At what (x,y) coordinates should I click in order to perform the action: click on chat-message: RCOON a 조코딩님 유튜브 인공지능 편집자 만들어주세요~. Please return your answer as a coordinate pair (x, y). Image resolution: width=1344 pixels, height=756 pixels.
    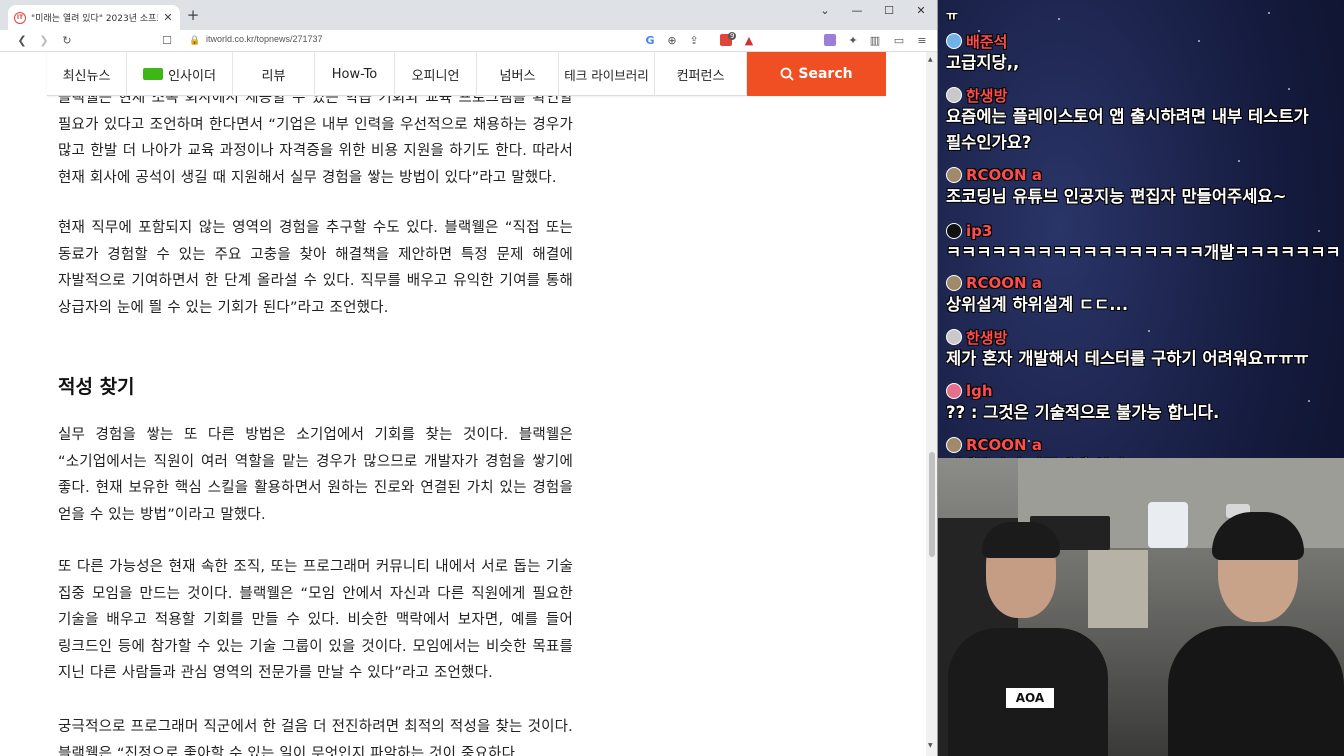
    Looking at the image, I should click on (1142, 188).